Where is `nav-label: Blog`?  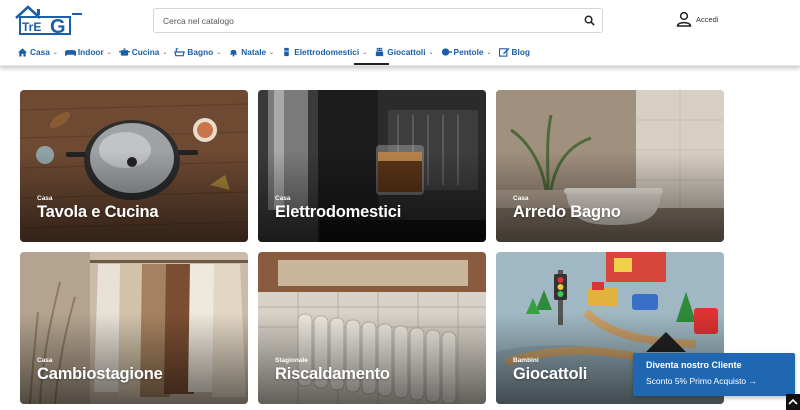
nav-label: Blog is located at coordinates (520, 52).